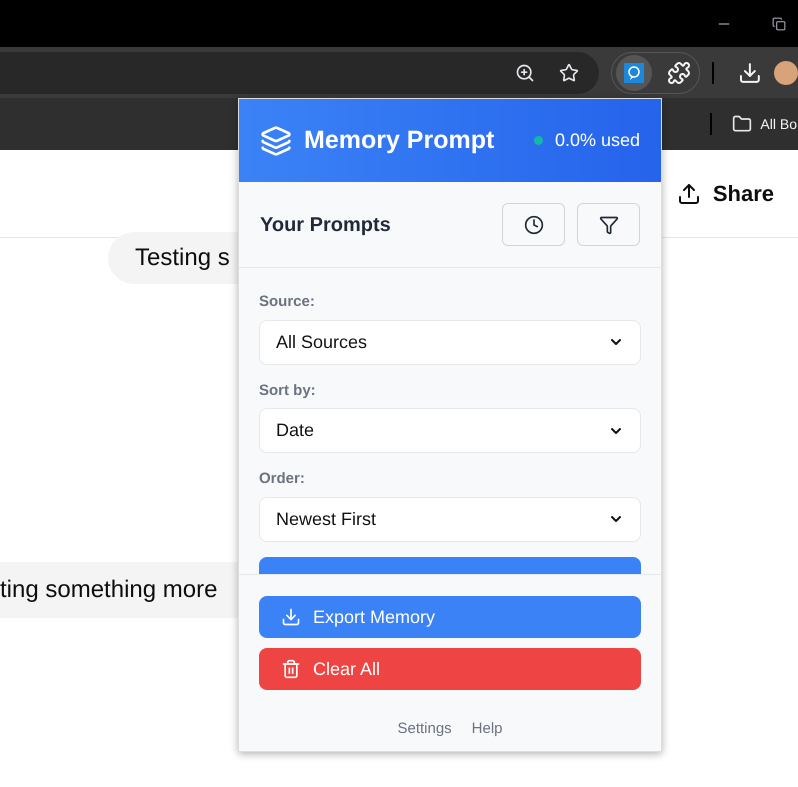  What do you see at coordinates (742, 124) in the screenshot?
I see `folder-icon` at bounding box center [742, 124].